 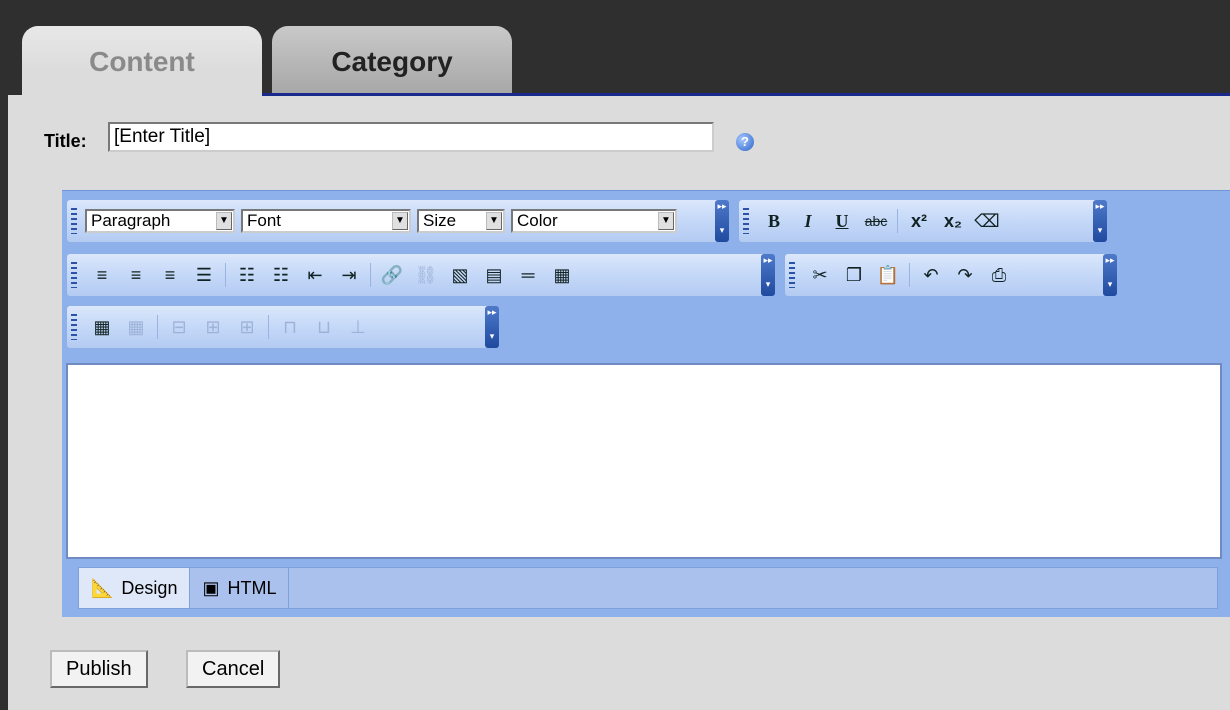 What do you see at coordinates (648, 588) in the screenshot?
I see `editor-mode-bar: 📐 Design ▣ HTML` at bounding box center [648, 588].